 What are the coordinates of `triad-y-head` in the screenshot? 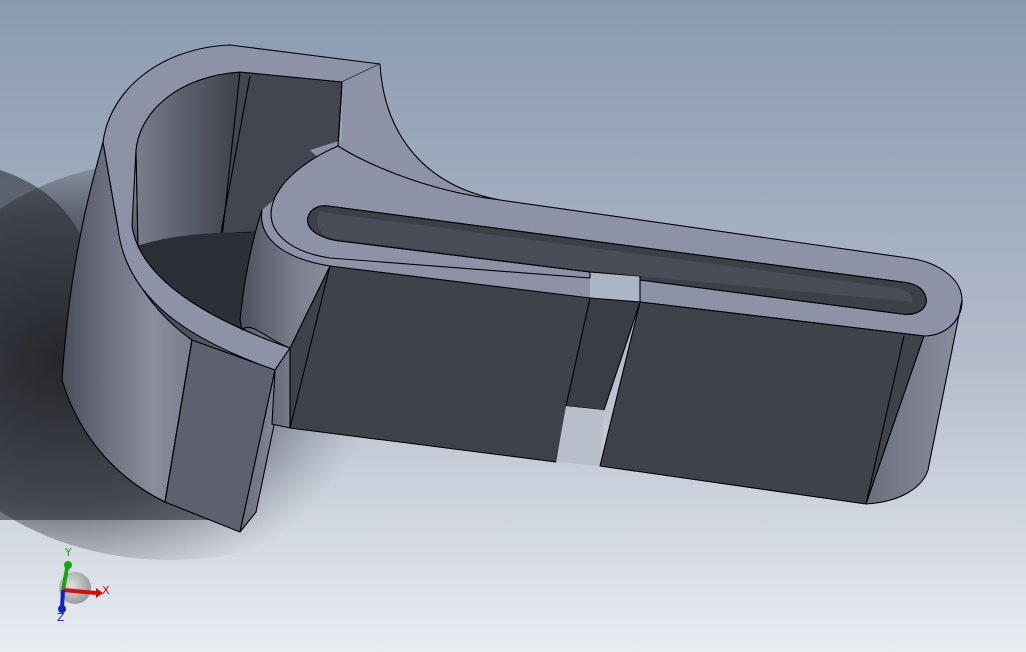 It's located at (68, 565).